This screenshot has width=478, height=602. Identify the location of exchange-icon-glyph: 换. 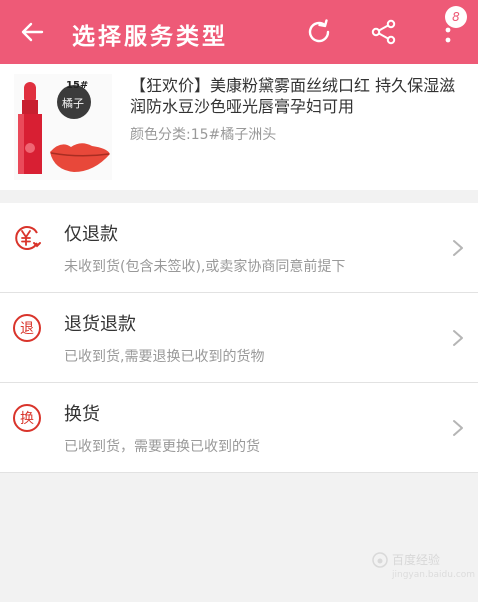
(27, 418).